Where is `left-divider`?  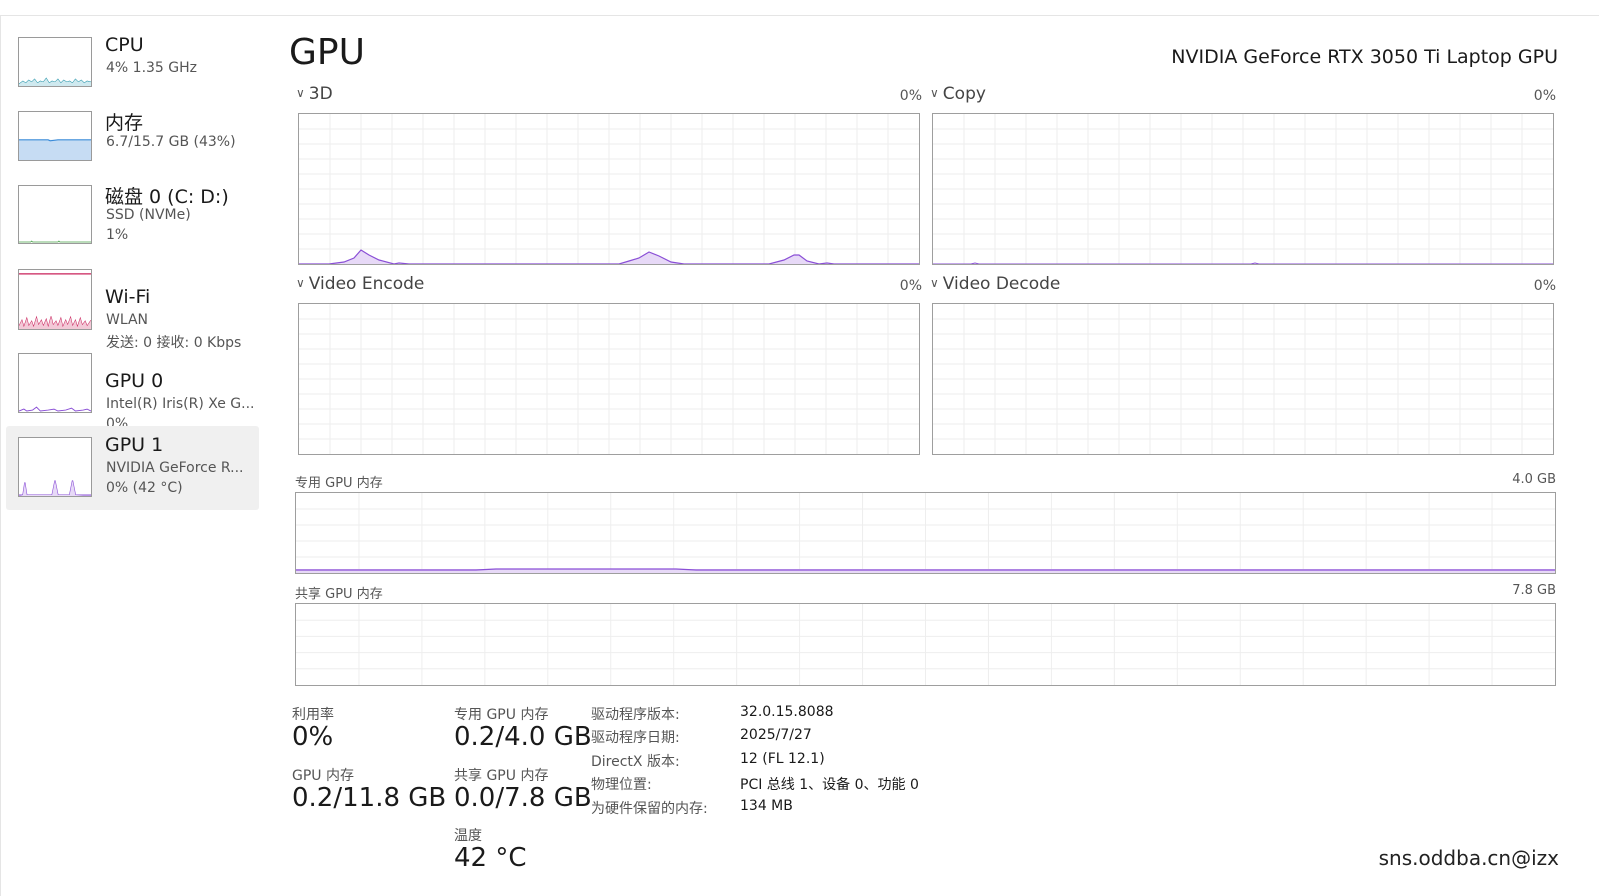
left-divider is located at coordinates (0, 455).